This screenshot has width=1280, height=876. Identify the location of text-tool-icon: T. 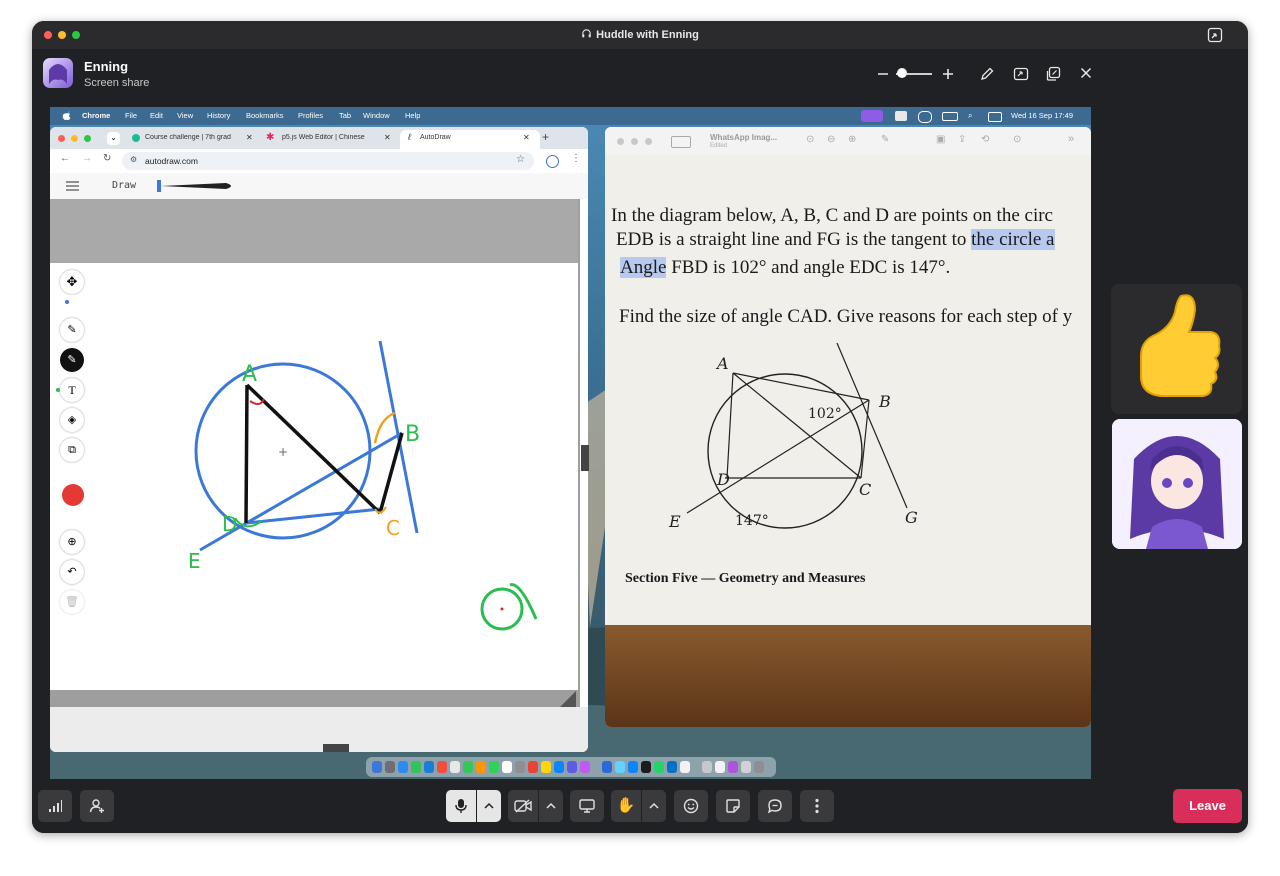
(72, 390).